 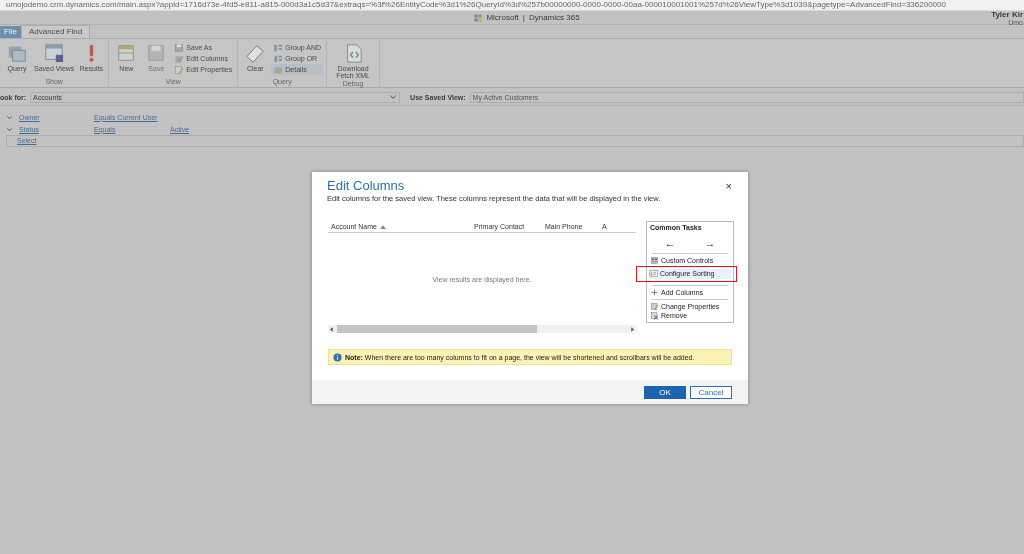 What do you see at coordinates (711, 392) in the screenshot?
I see `cancel-button: Cancel` at bounding box center [711, 392].